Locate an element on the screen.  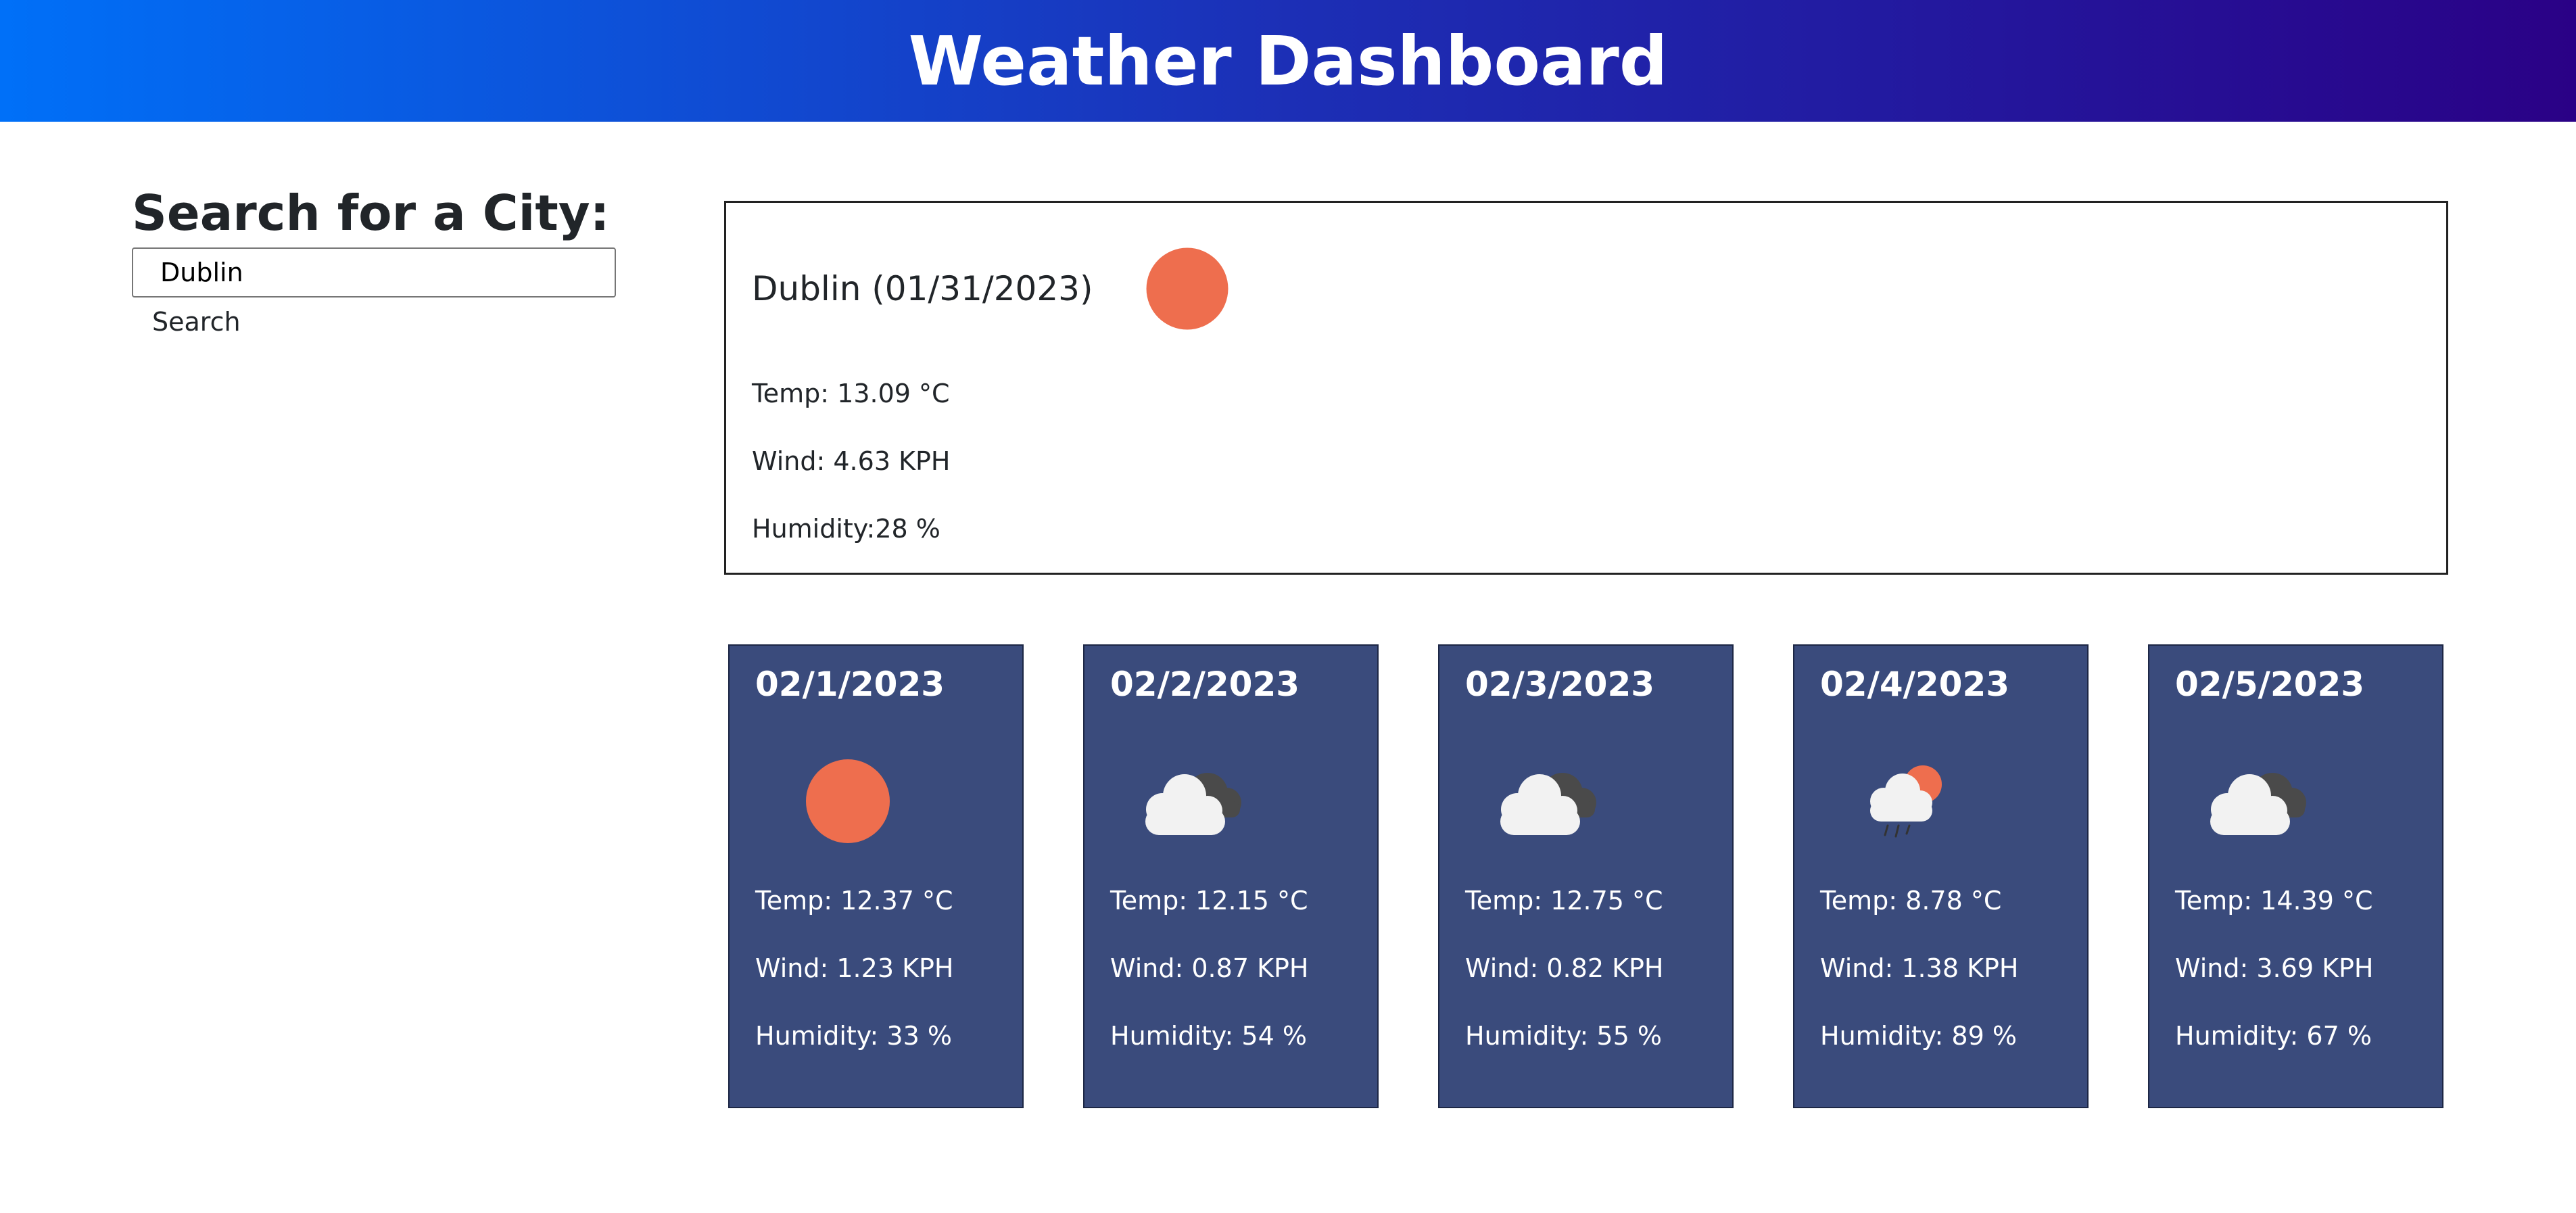
forecast-wind: Wind: 0.87 KPH is located at coordinates (1209, 968).